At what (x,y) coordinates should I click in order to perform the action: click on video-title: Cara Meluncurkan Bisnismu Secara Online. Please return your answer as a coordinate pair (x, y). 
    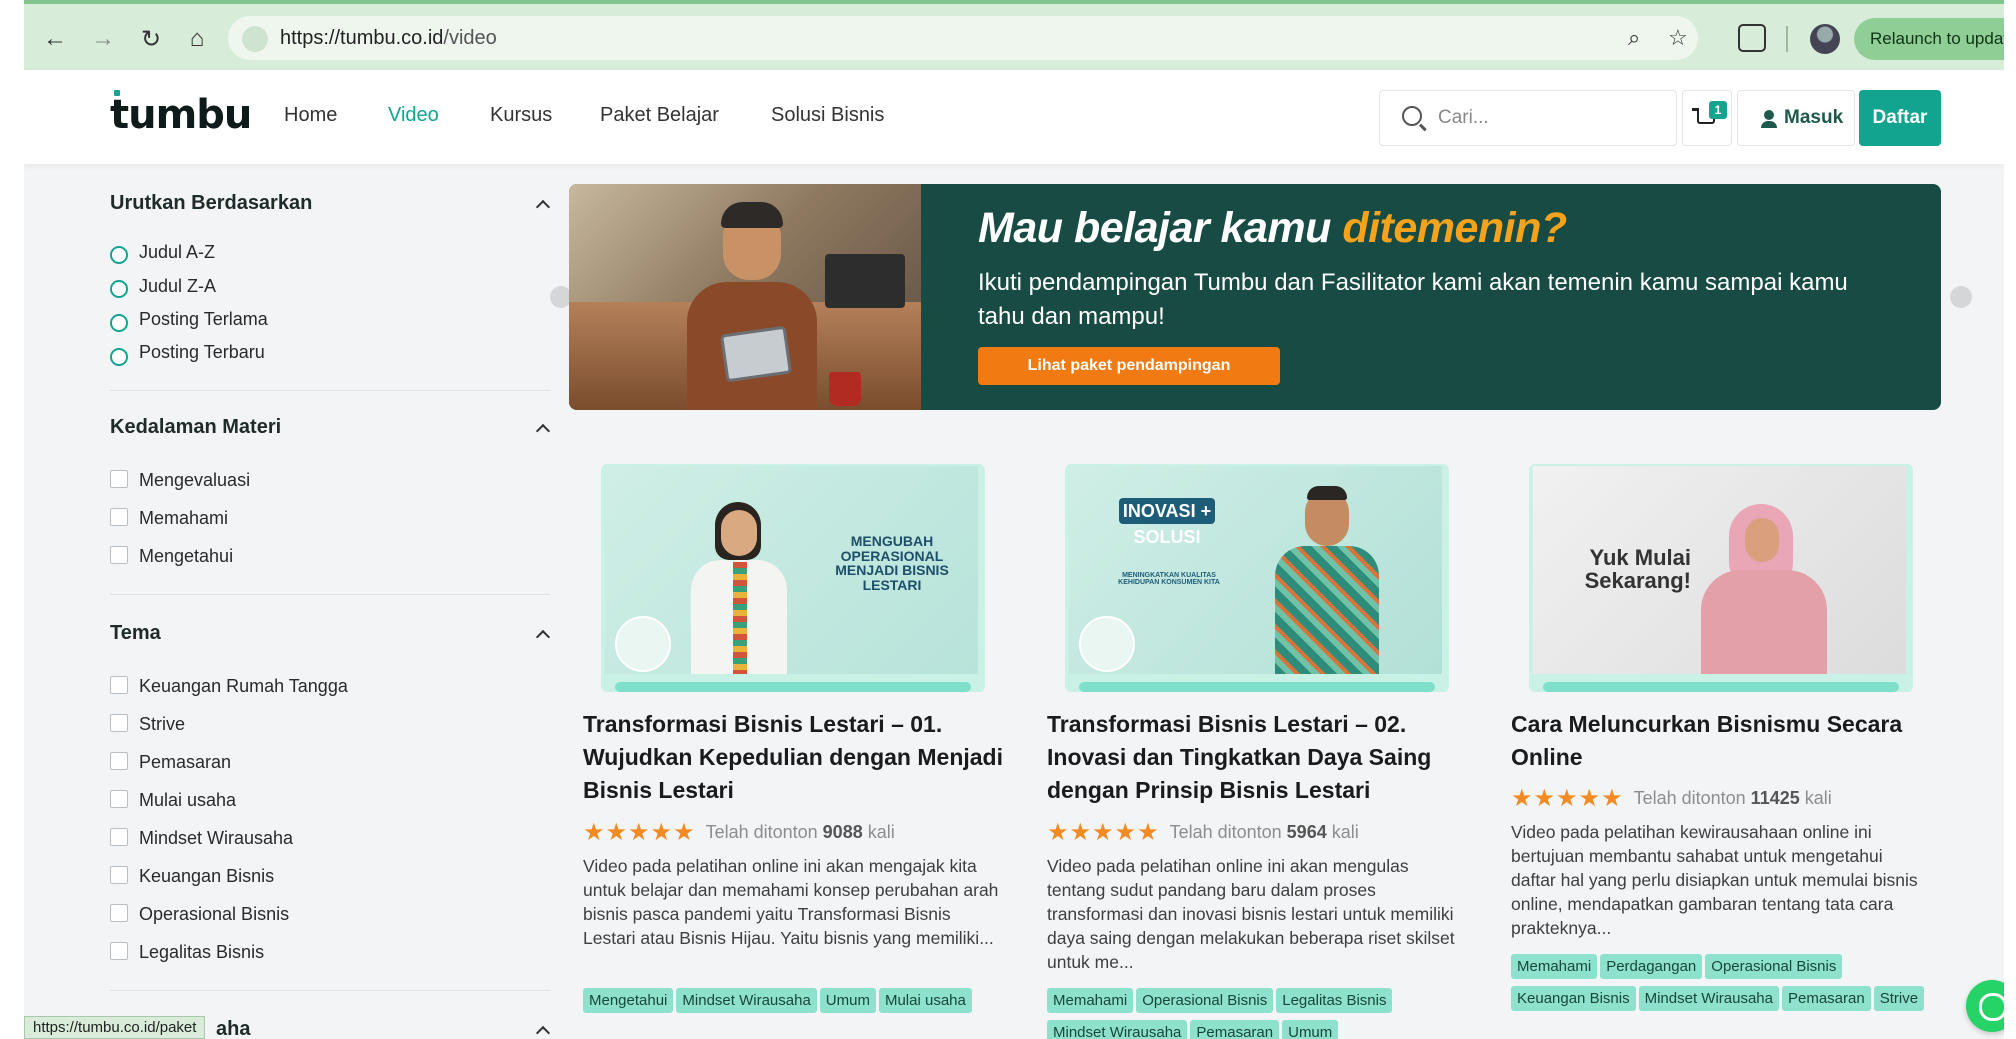
    Looking at the image, I should click on (1721, 741).